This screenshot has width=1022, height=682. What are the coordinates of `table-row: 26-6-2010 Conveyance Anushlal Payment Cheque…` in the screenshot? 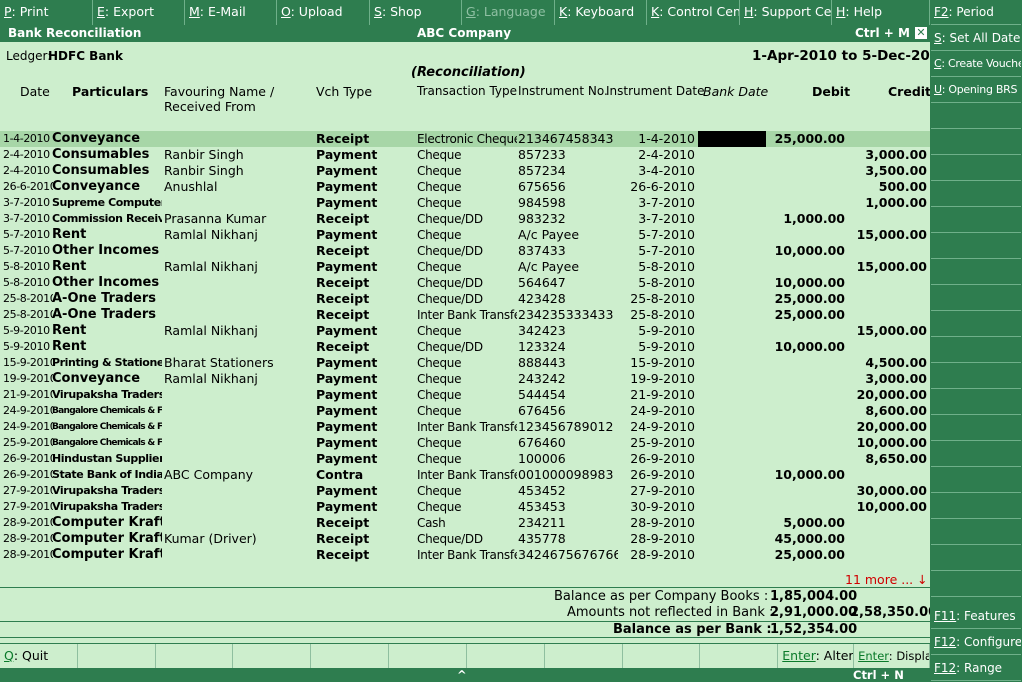 It's located at (465, 187).